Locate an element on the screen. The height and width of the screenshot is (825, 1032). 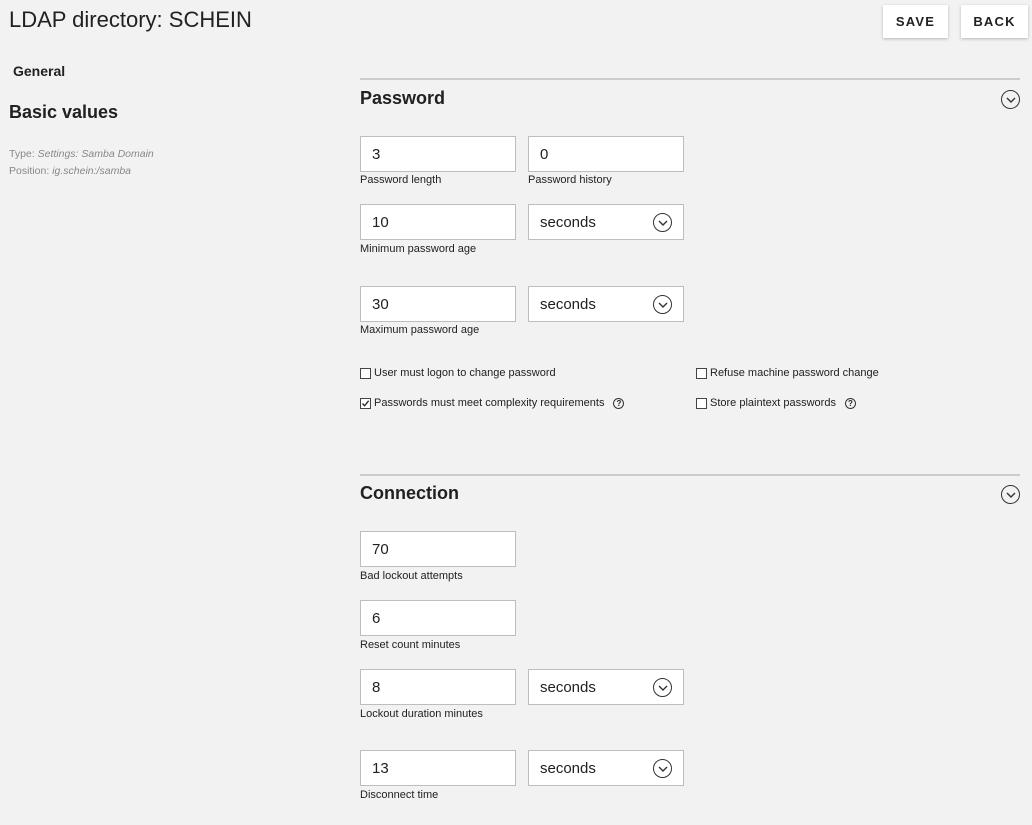
store-plaintext-checkbox is located at coordinates (701, 403).